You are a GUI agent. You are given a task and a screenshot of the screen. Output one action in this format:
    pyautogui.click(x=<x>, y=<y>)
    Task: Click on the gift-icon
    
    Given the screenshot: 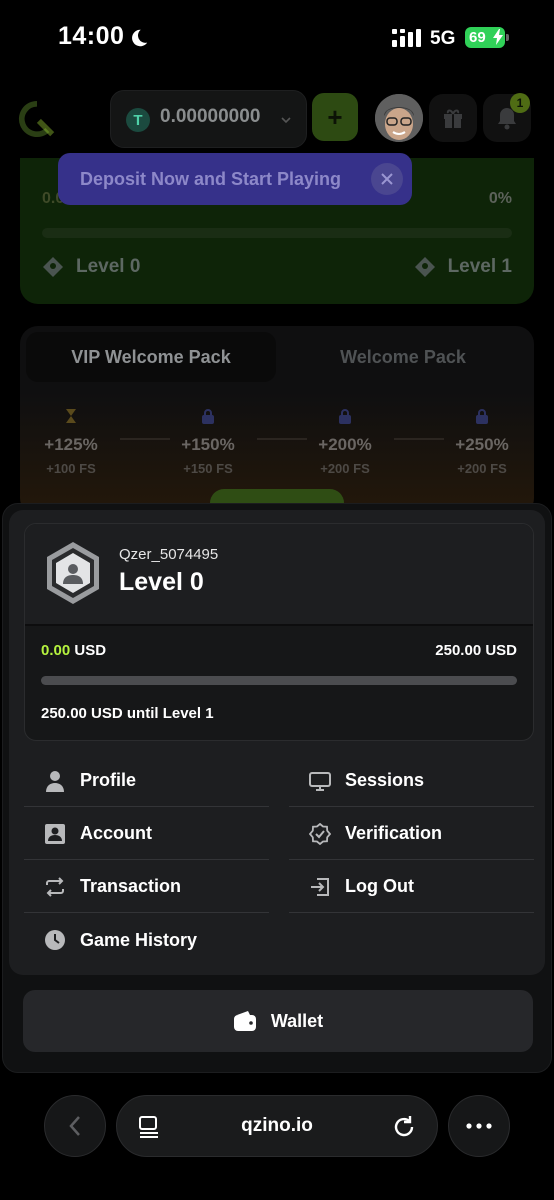 What is the action you would take?
    pyautogui.click(x=453, y=118)
    